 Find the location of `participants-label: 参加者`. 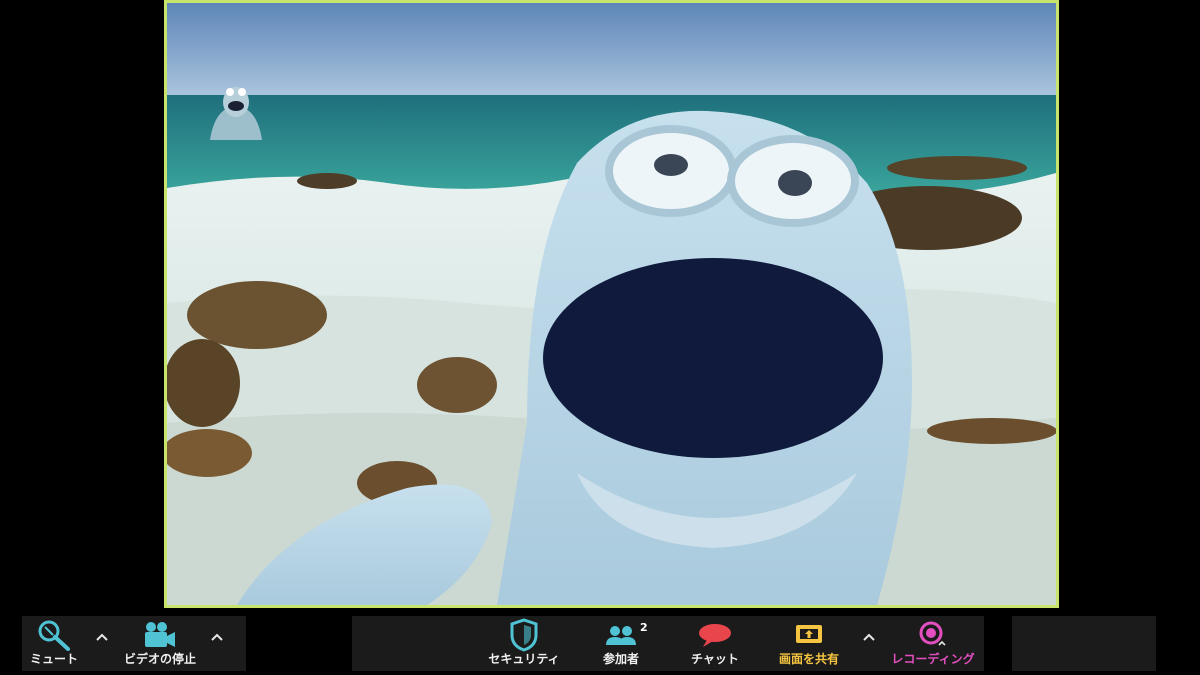

participants-label: 参加者 is located at coordinates (620, 659).